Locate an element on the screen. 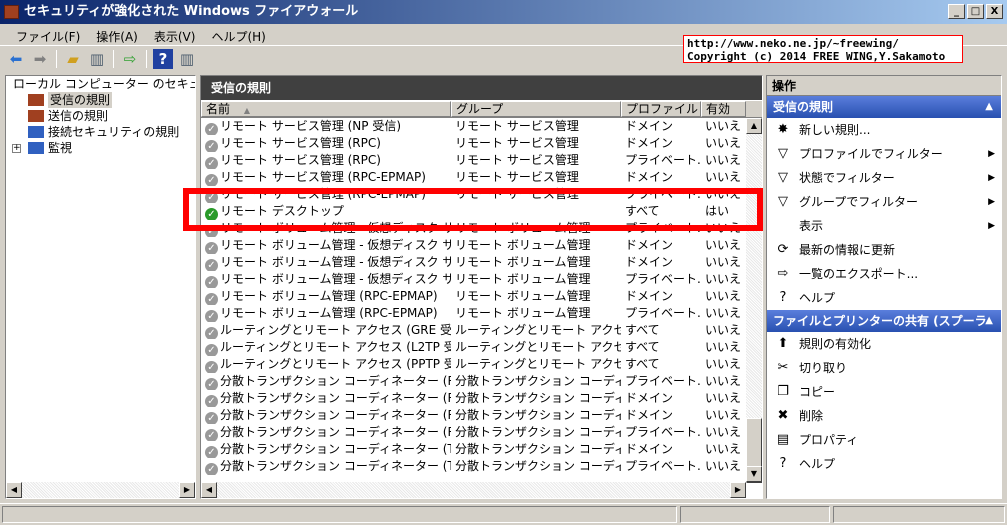 Image resolution: width=1007 pixels, height=525 pixels. action-item: ▤ プロパティ is located at coordinates (884, 440).